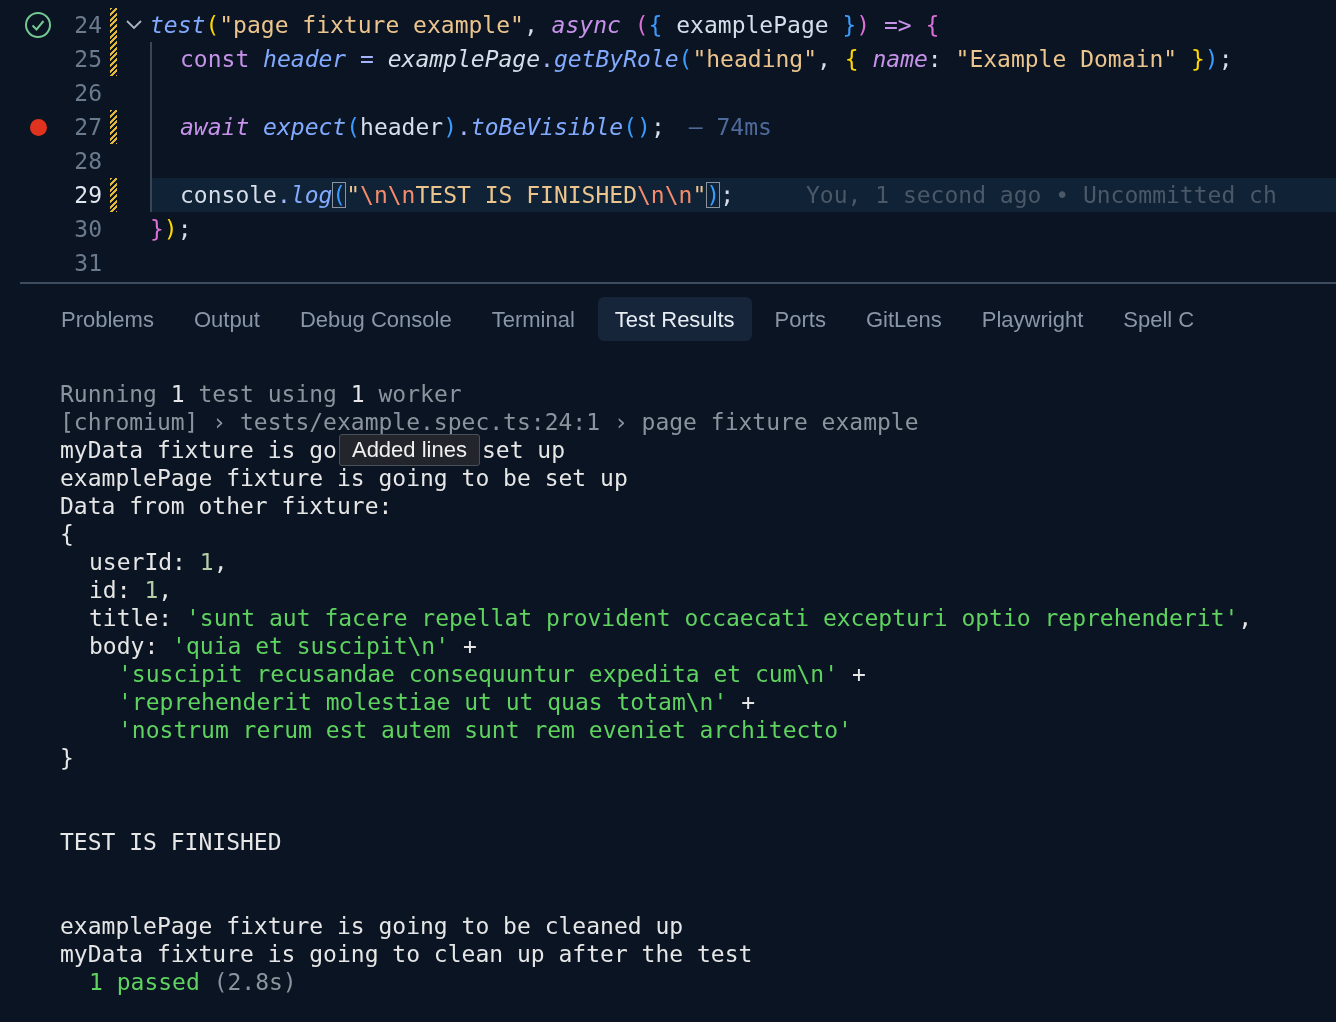 The image size is (1336, 1022). I want to click on panel-tab: Ports, so click(800, 319).